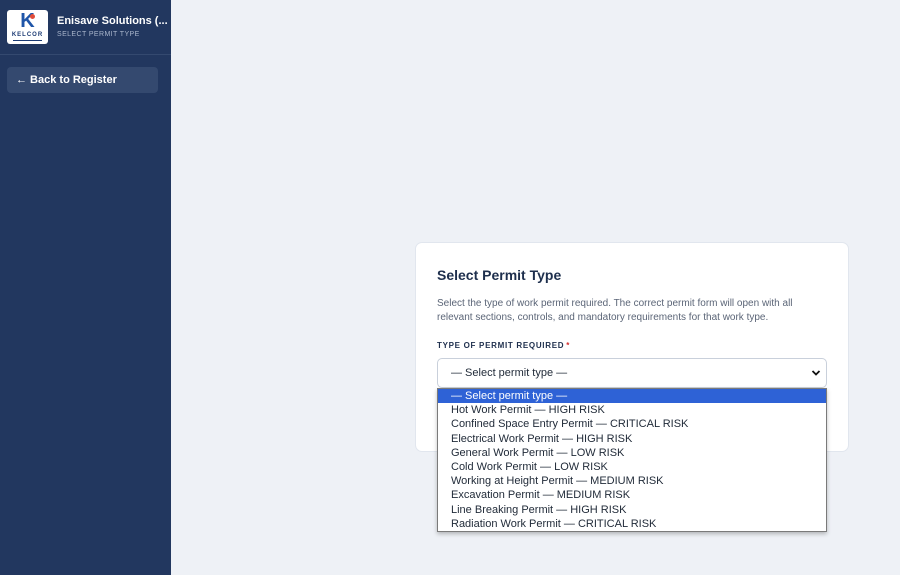 This screenshot has width=900, height=575. What do you see at coordinates (632, 467) in the screenshot?
I see `permit-option: Cold Work Permit — LOW RISK` at bounding box center [632, 467].